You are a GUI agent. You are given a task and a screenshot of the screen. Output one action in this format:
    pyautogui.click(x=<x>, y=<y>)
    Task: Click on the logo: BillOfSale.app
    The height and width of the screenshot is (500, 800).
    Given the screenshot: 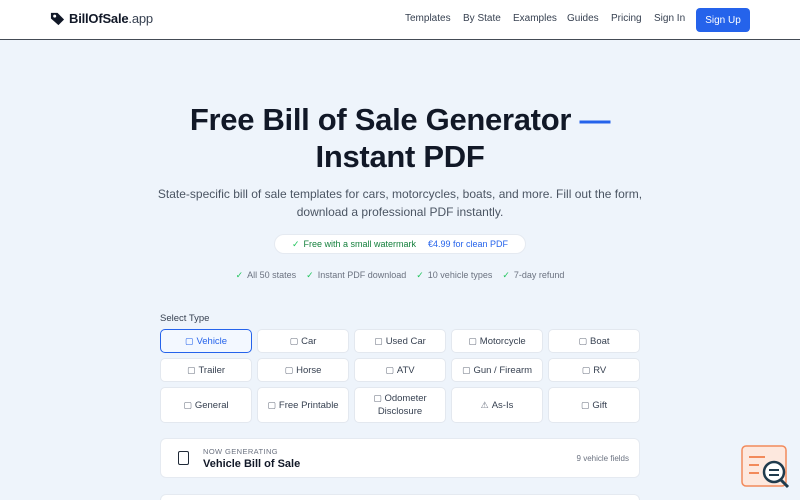 What is the action you would take?
    pyautogui.click(x=101, y=18)
    